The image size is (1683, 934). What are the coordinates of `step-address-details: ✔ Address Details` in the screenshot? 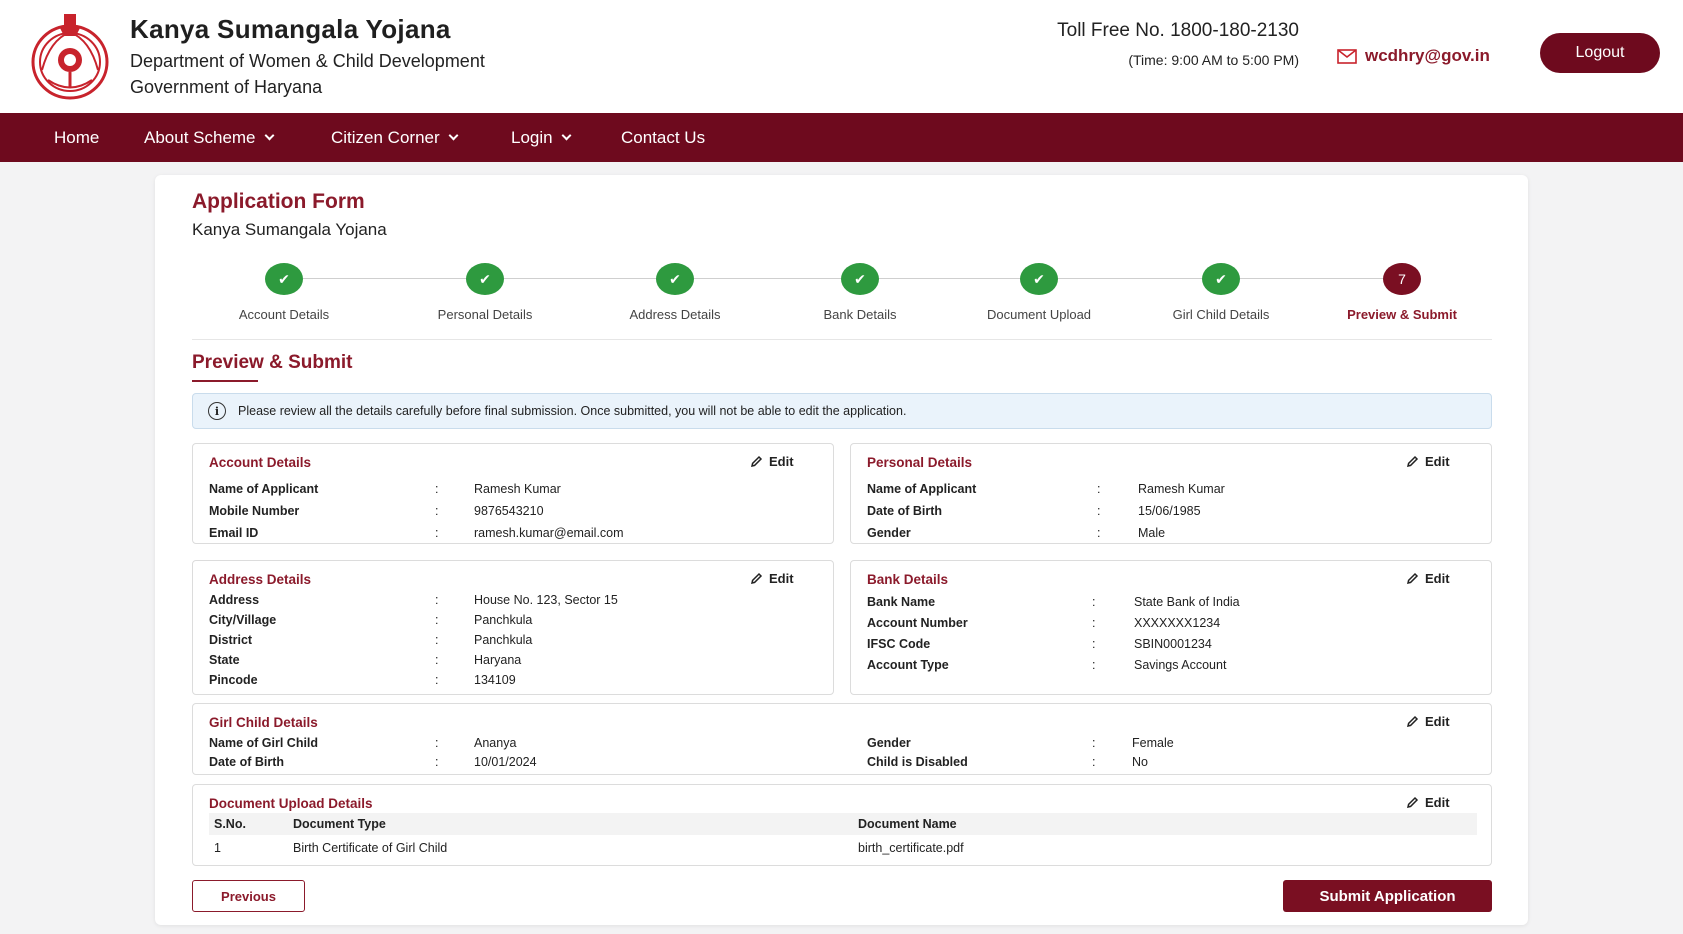 It's located at (675, 292).